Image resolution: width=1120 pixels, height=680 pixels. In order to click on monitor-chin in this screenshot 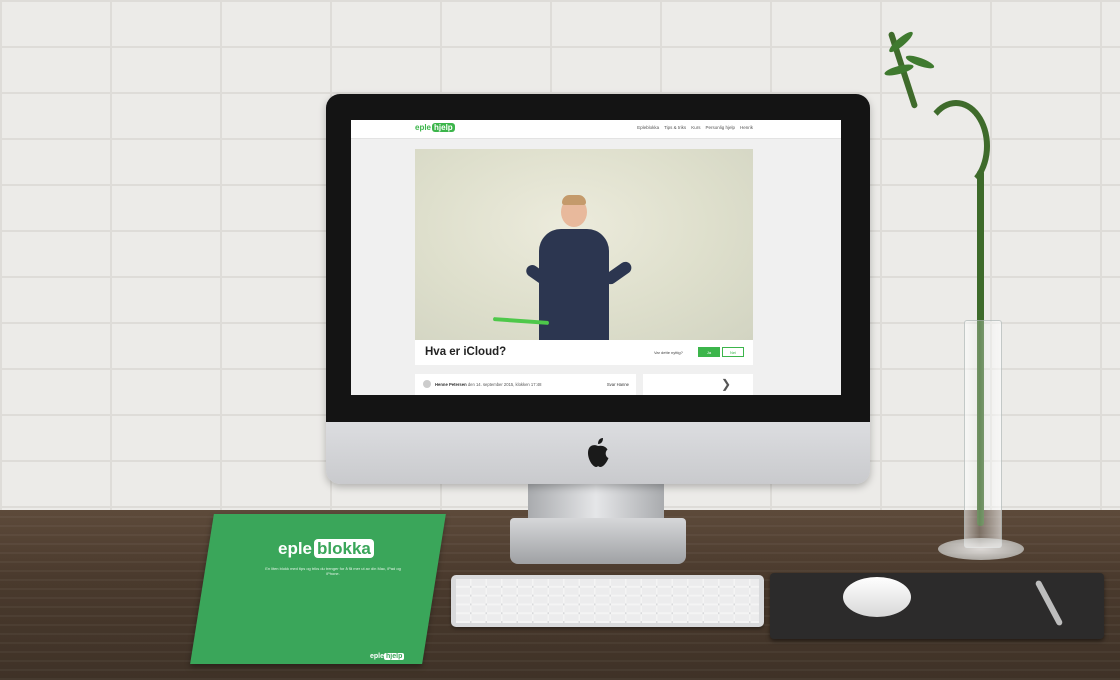, I will do `click(598, 453)`.